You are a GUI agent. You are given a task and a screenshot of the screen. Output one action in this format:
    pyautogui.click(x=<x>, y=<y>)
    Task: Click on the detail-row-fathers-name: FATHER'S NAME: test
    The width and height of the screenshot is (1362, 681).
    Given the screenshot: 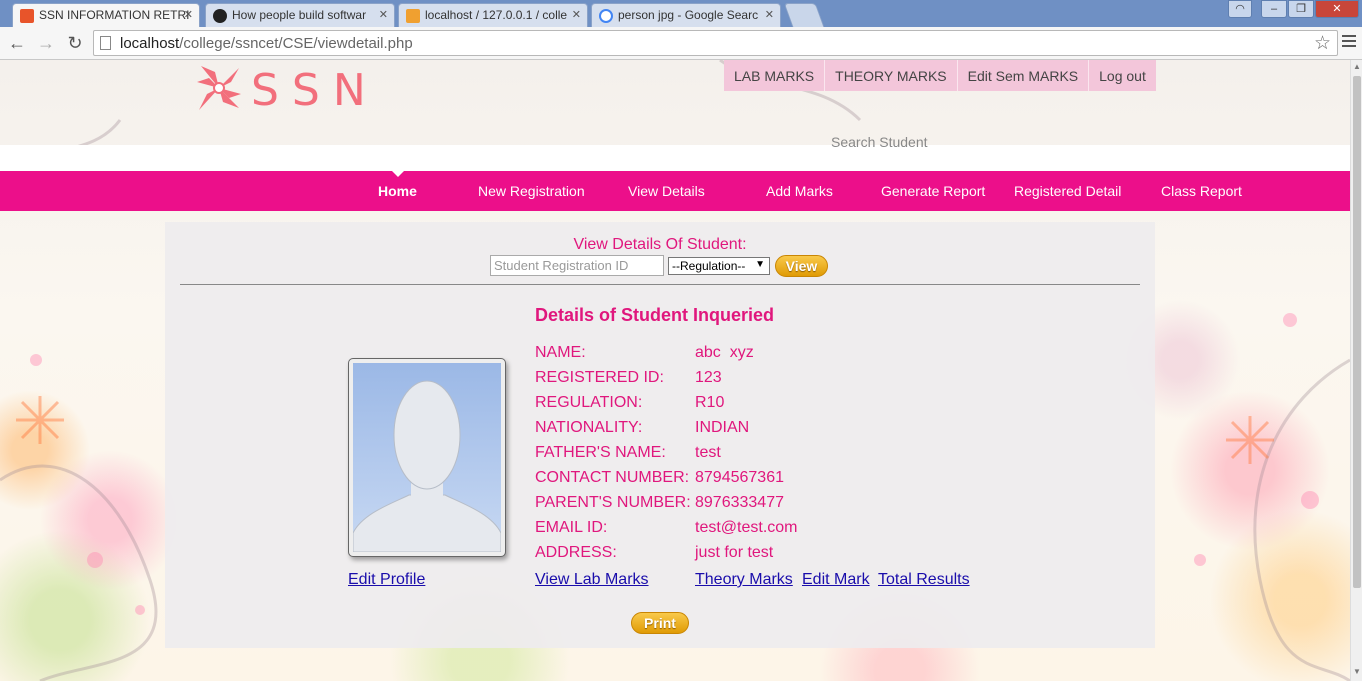 What is the action you would take?
    pyautogui.click(x=666, y=456)
    